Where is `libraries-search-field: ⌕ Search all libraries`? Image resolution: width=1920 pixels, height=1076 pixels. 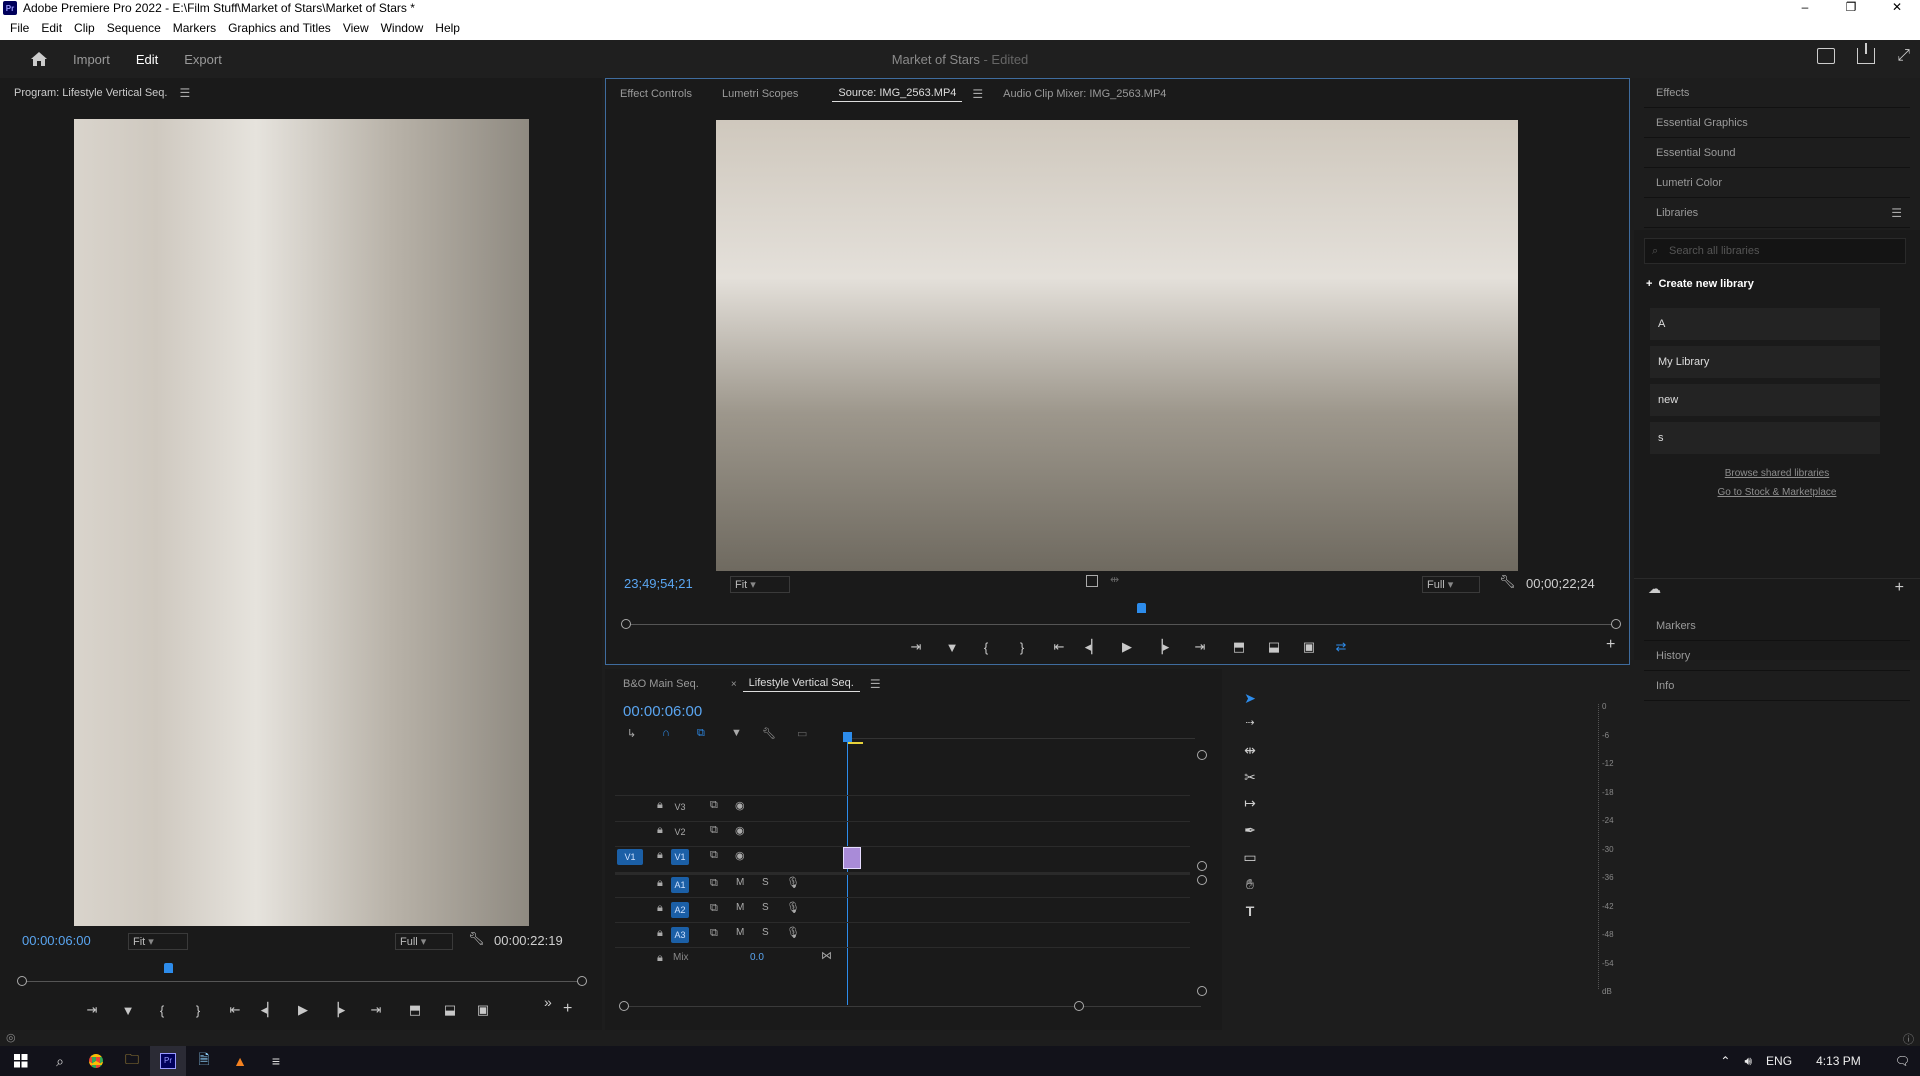 libraries-search-field: ⌕ Search all libraries is located at coordinates (1775, 251).